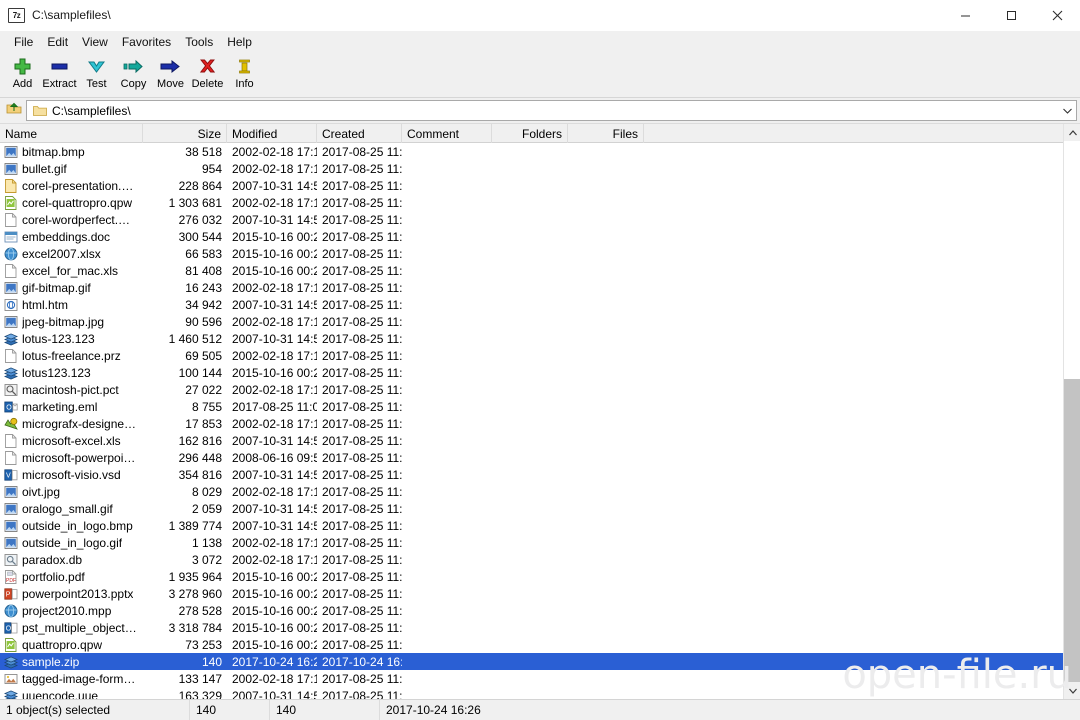 The image size is (1080, 720). Describe the element at coordinates (362, 491) in the screenshot. I see `cell-created: 2017-08-25 11:07` at that location.